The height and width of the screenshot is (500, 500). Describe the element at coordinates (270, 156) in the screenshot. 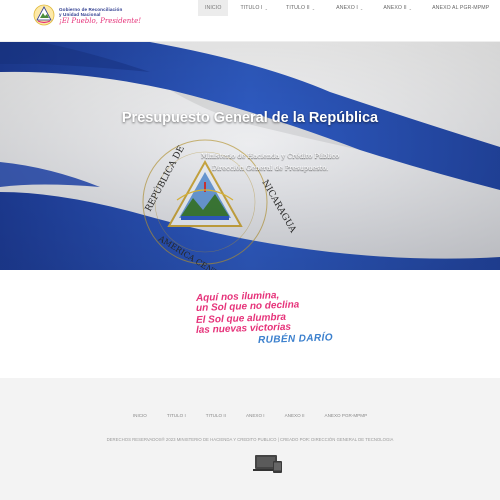

I see `ministry-name: Ministerio de Hacienda y Crédito Público` at that location.